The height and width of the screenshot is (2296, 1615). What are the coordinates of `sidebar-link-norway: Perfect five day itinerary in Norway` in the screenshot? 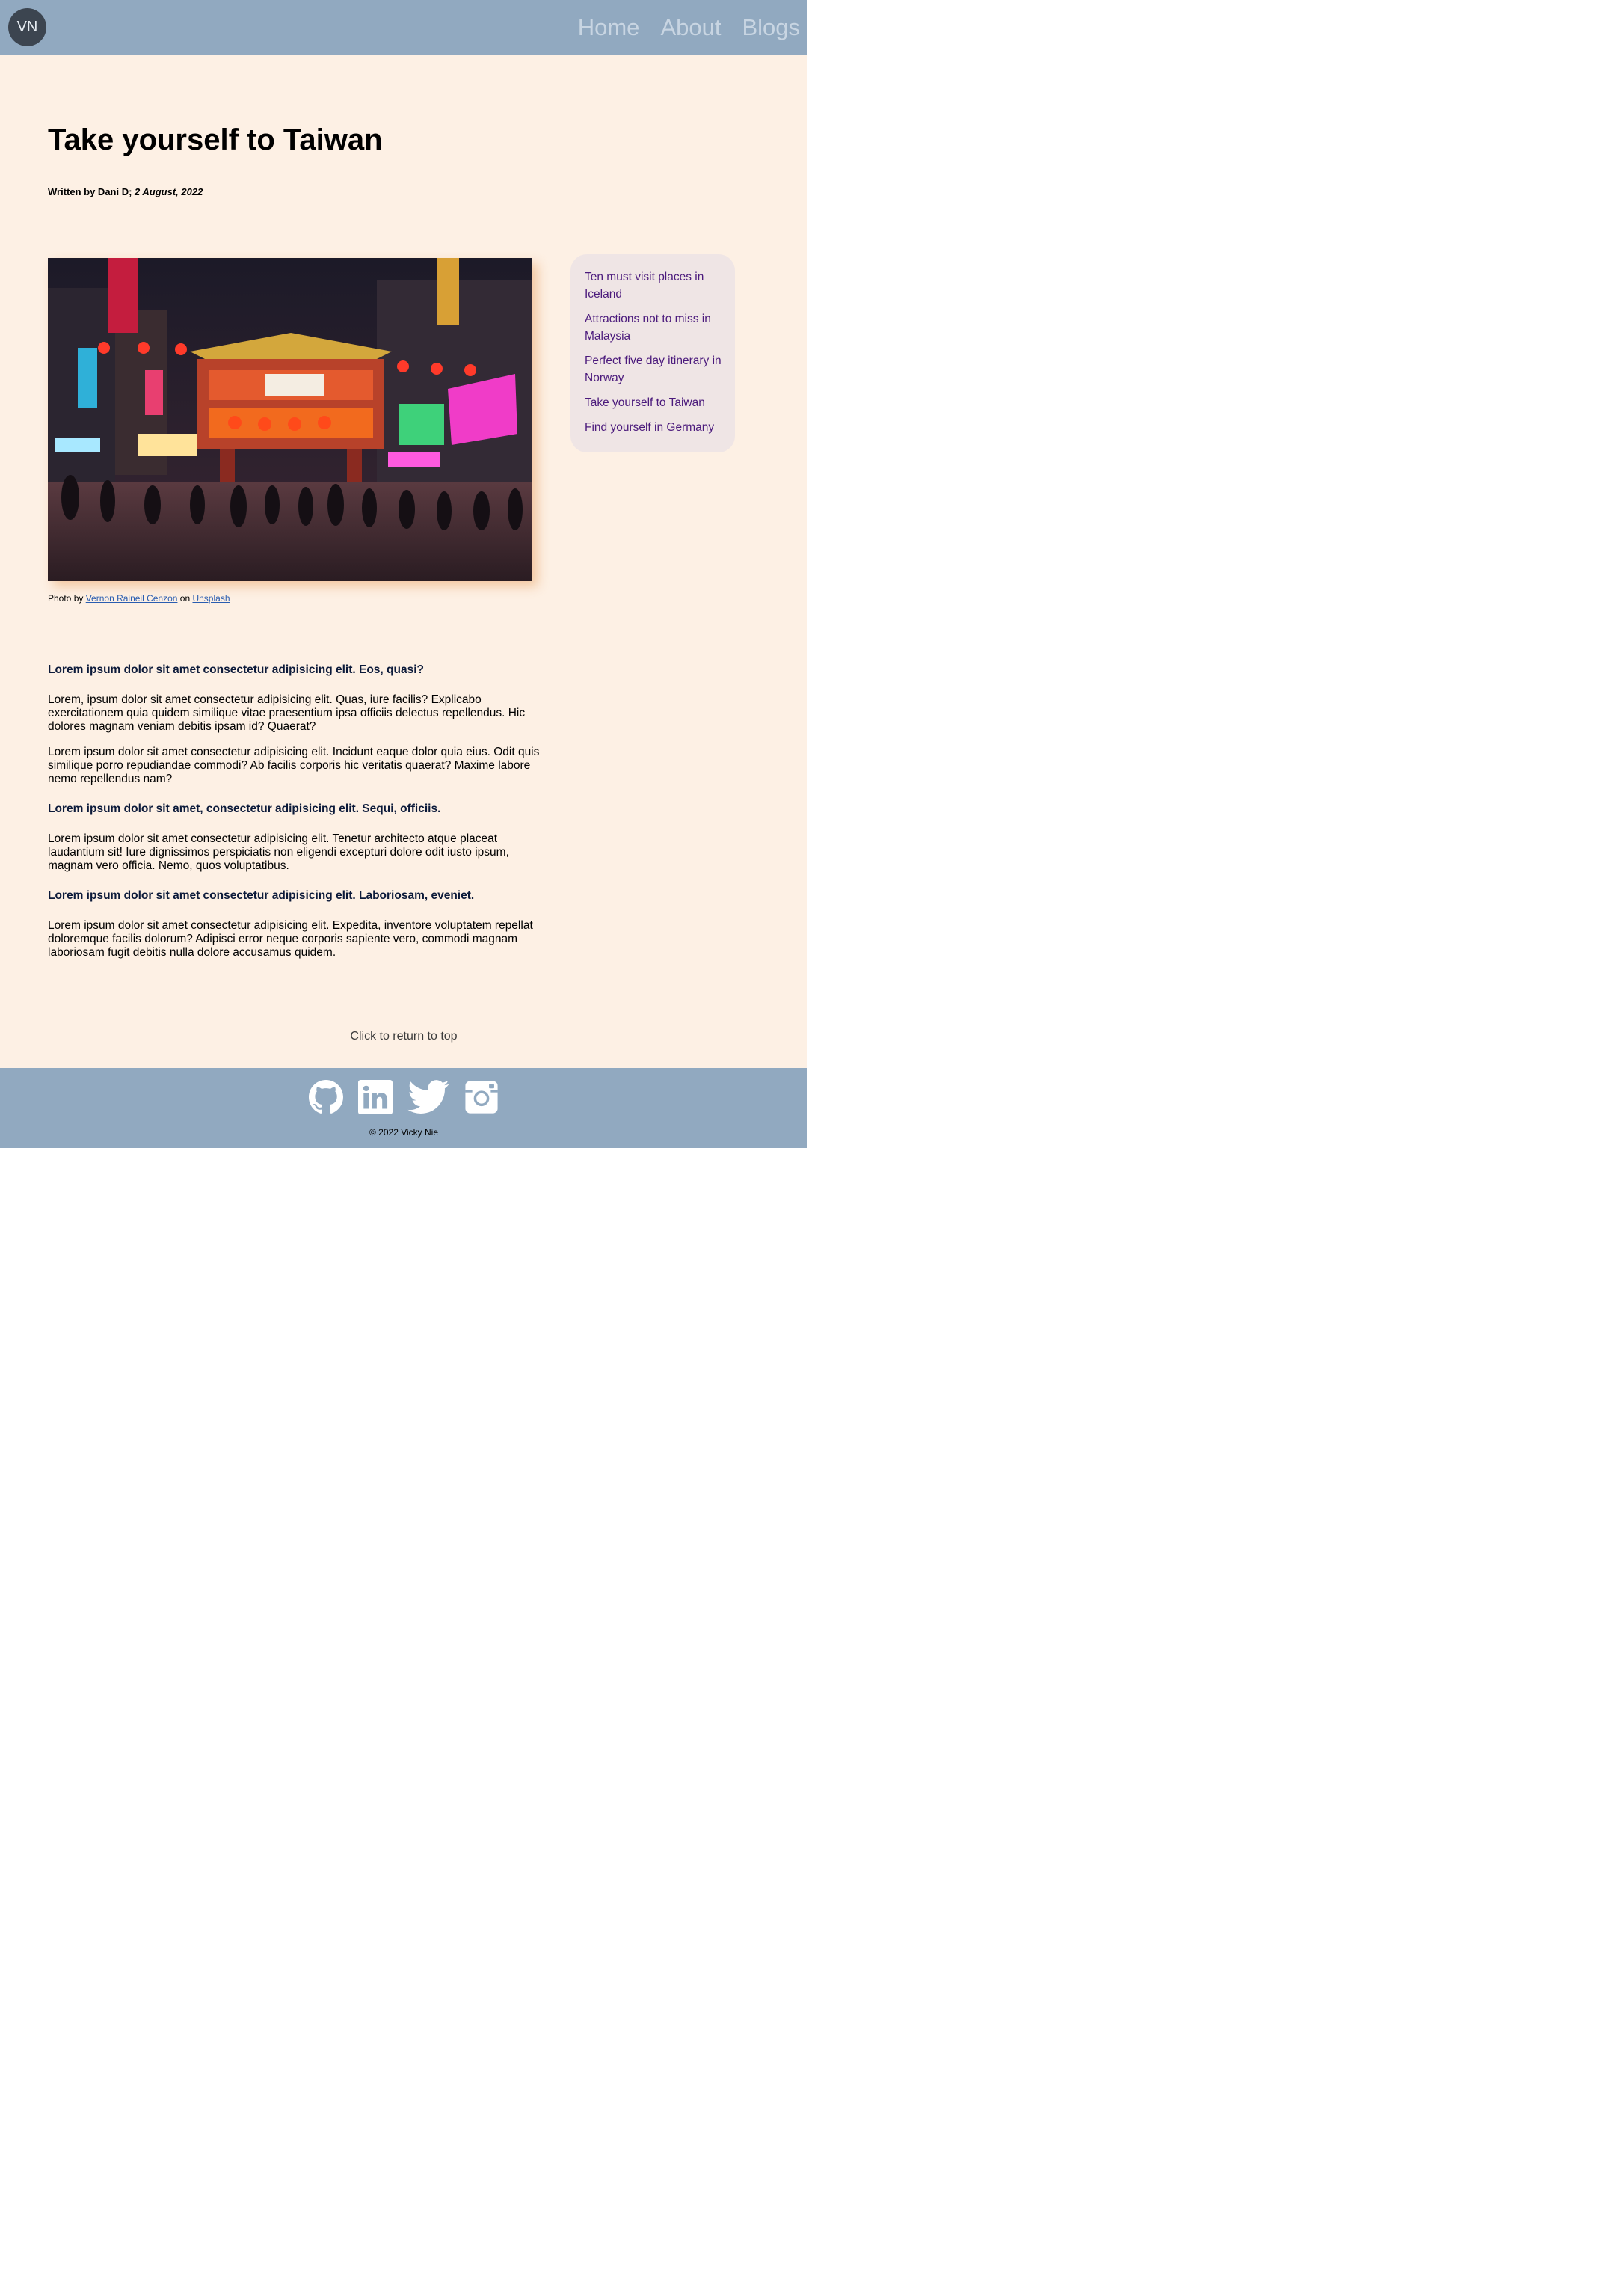 It's located at (653, 369).